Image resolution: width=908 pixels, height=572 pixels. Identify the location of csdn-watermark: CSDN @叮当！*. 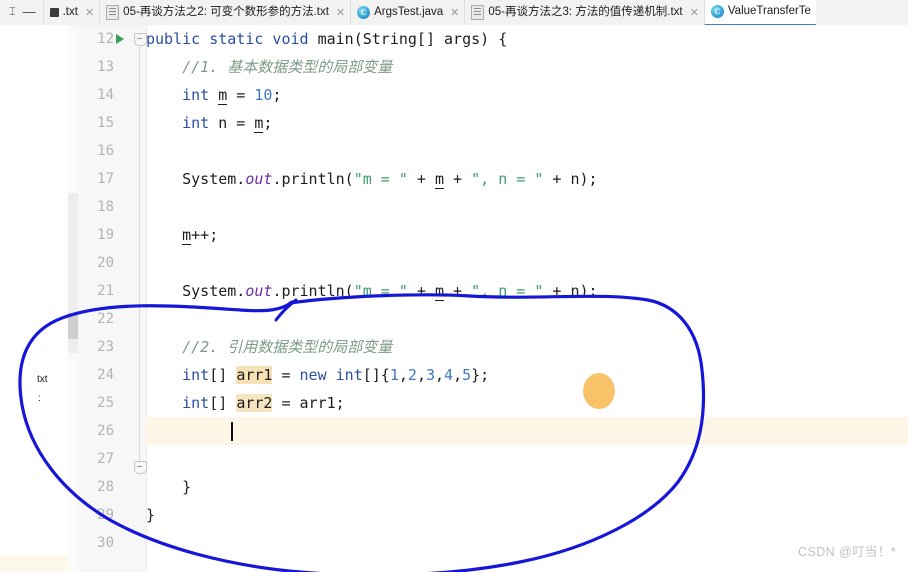
(847, 552).